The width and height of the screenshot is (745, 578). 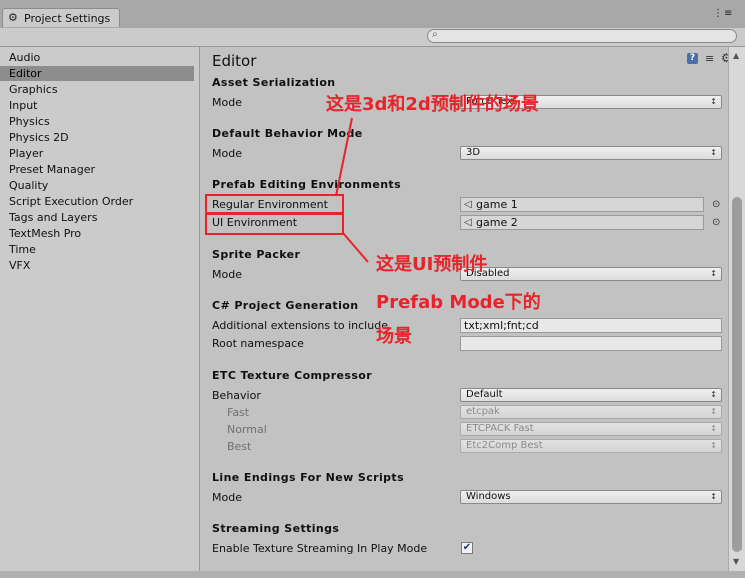 What do you see at coordinates (458, 302) in the screenshot?
I see `annotation-ui-note-line2: Prefab Mode下的` at bounding box center [458, 302].